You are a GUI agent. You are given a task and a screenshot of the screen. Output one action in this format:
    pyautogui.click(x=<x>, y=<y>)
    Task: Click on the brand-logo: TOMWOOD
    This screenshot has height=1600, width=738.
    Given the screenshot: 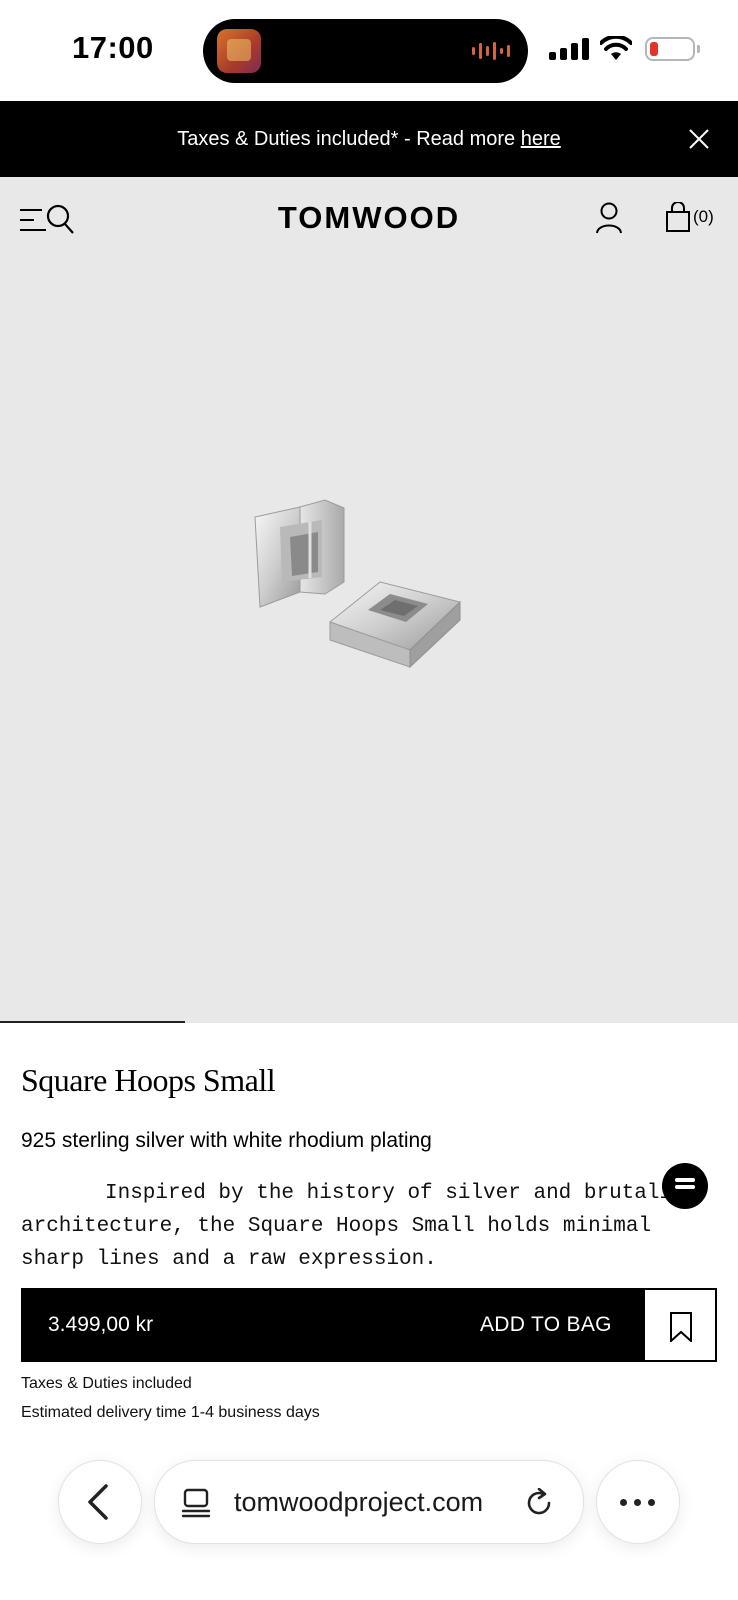 What is the action you would take?
    pyautogui.click(x=369, y=218)
    